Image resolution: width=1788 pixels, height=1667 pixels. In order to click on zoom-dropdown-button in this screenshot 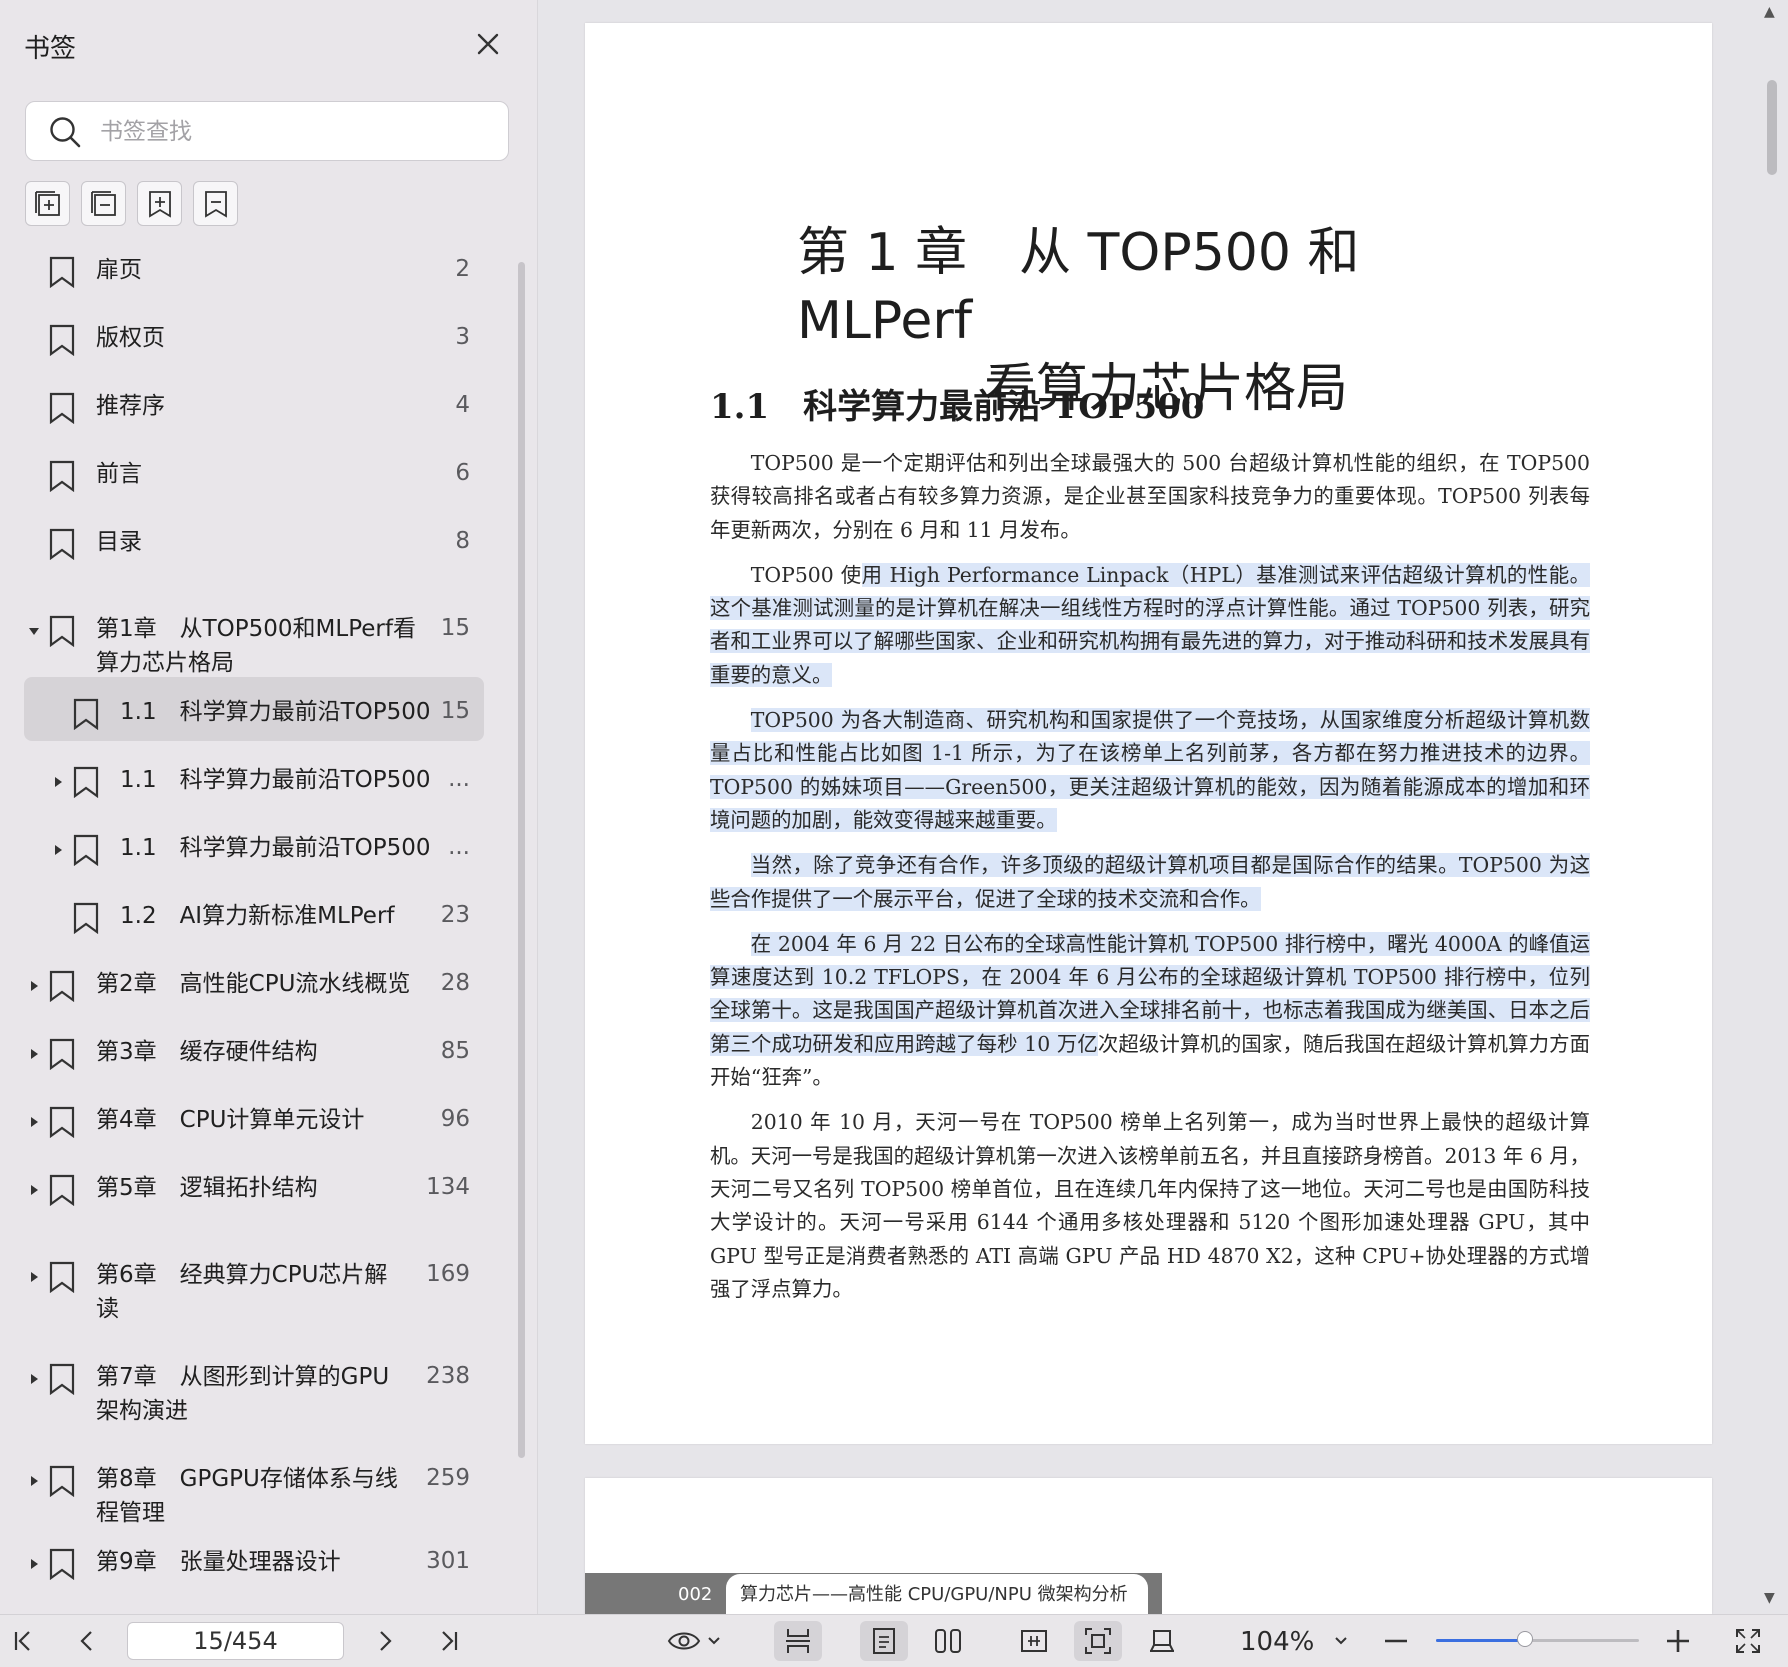, I will do `click(1341, 1641)`.